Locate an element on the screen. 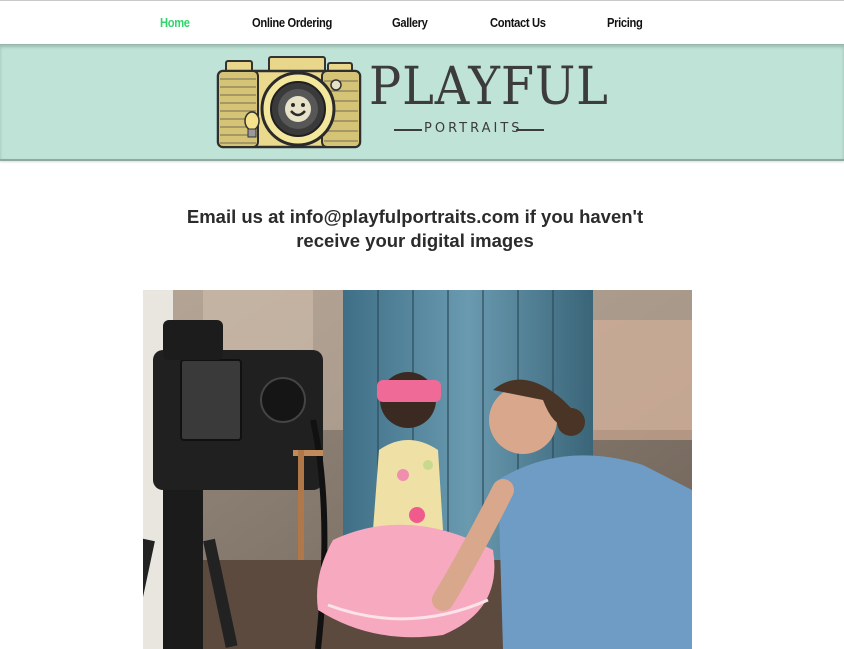 Image resolution: width=844 pixels, height=649 pixels. logo-subtitle-group: PORTRAITS is located at coordinates (469, 129).